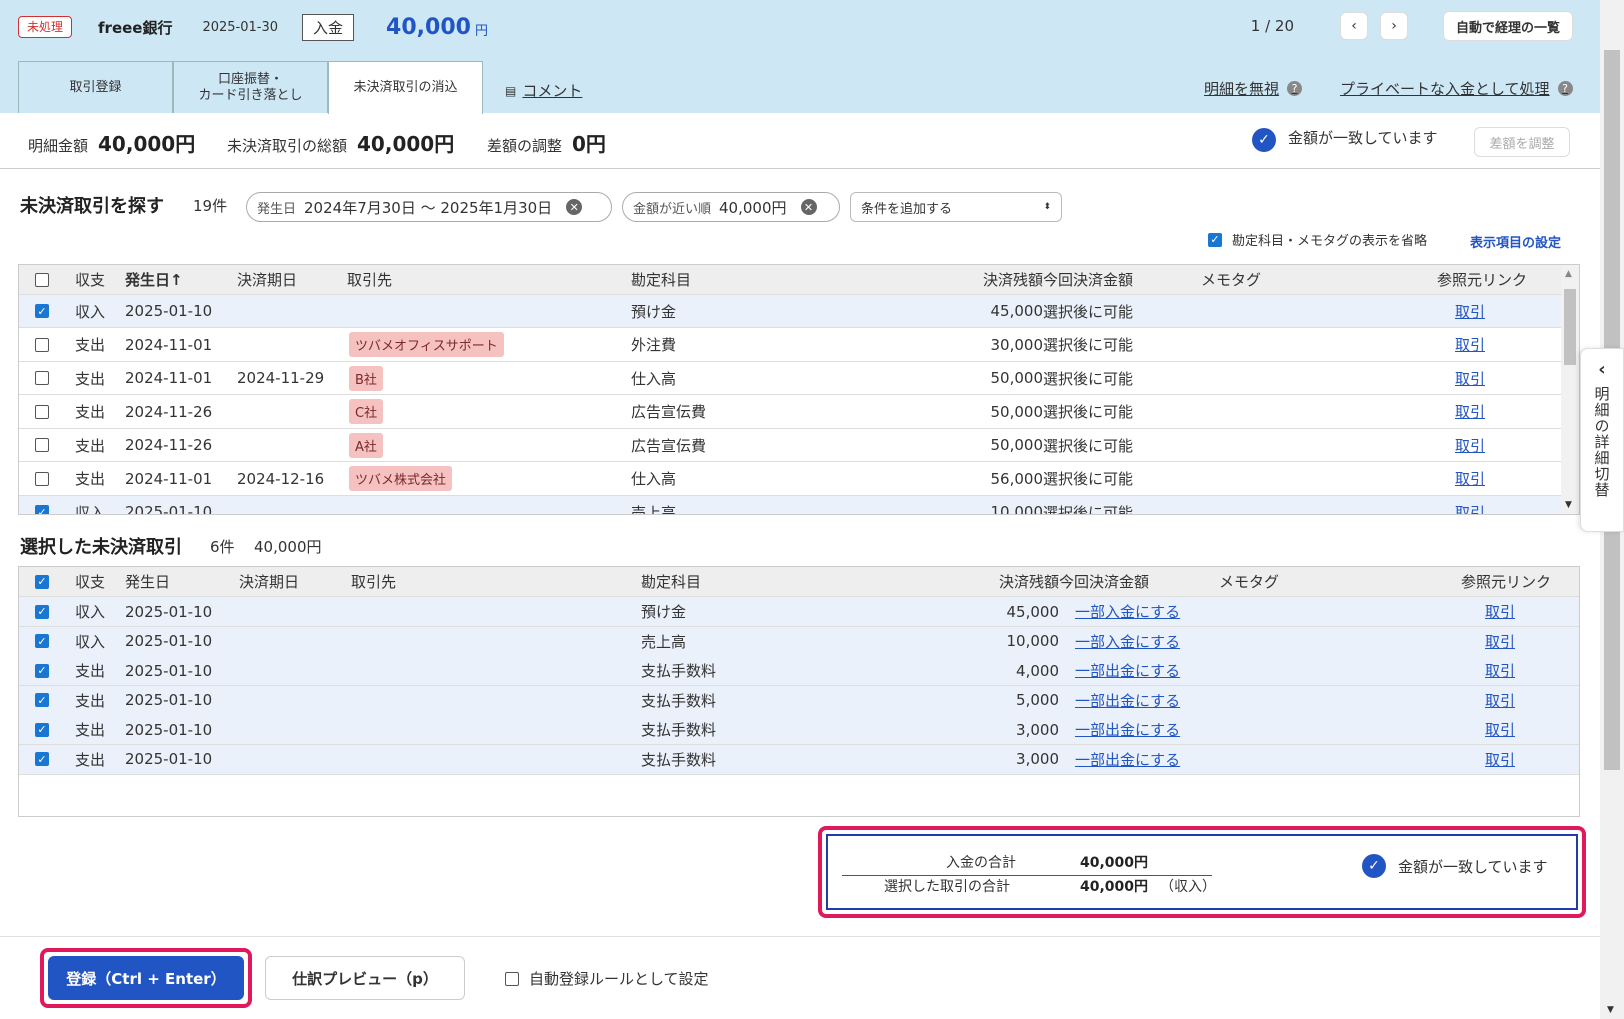  Describe the element at coordinates (1507, 26) in the screenshot. I see `auto-list-button: 自動で経理の一覧` at that location.